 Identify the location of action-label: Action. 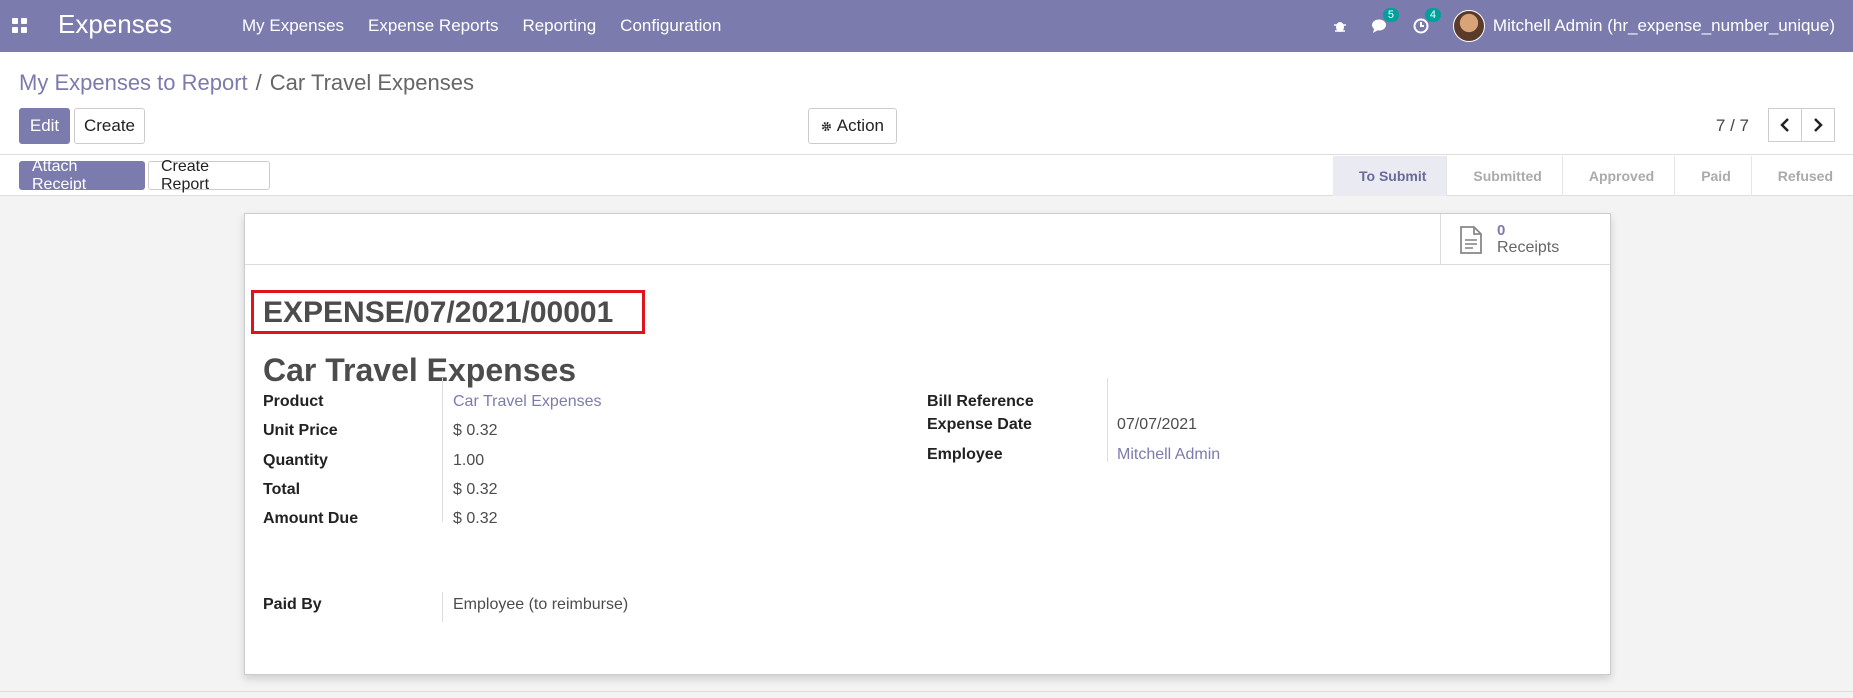
(860, 125).